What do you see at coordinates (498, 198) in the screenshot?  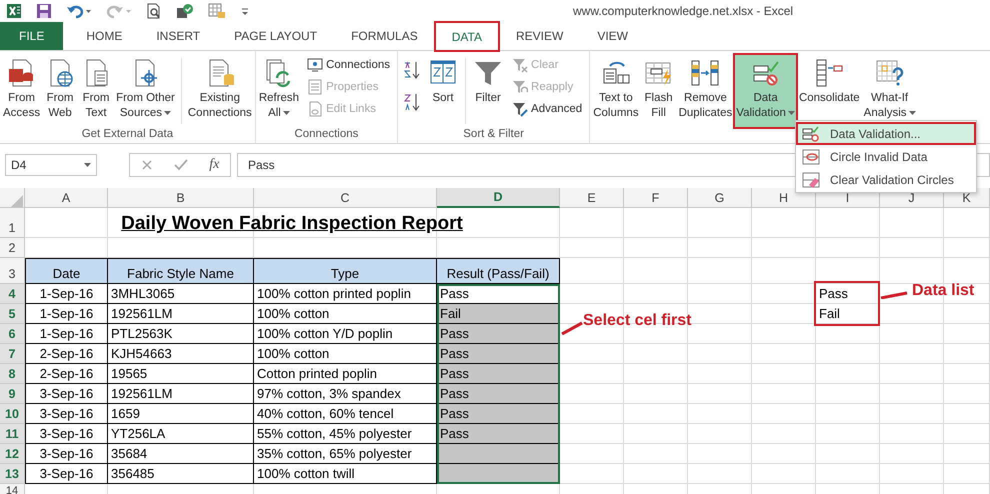 I see `column-header: D` at bounding box center [498, 198].